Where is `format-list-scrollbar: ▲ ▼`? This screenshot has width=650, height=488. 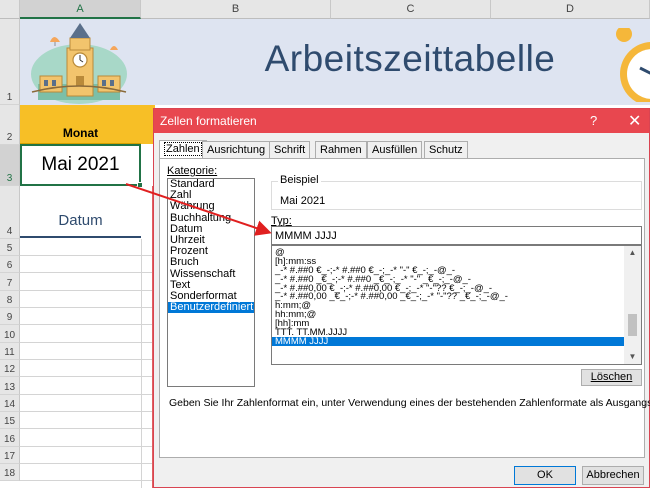 format-list-scrollbar: ▲ ▼ is located at coordinates (632, 305).